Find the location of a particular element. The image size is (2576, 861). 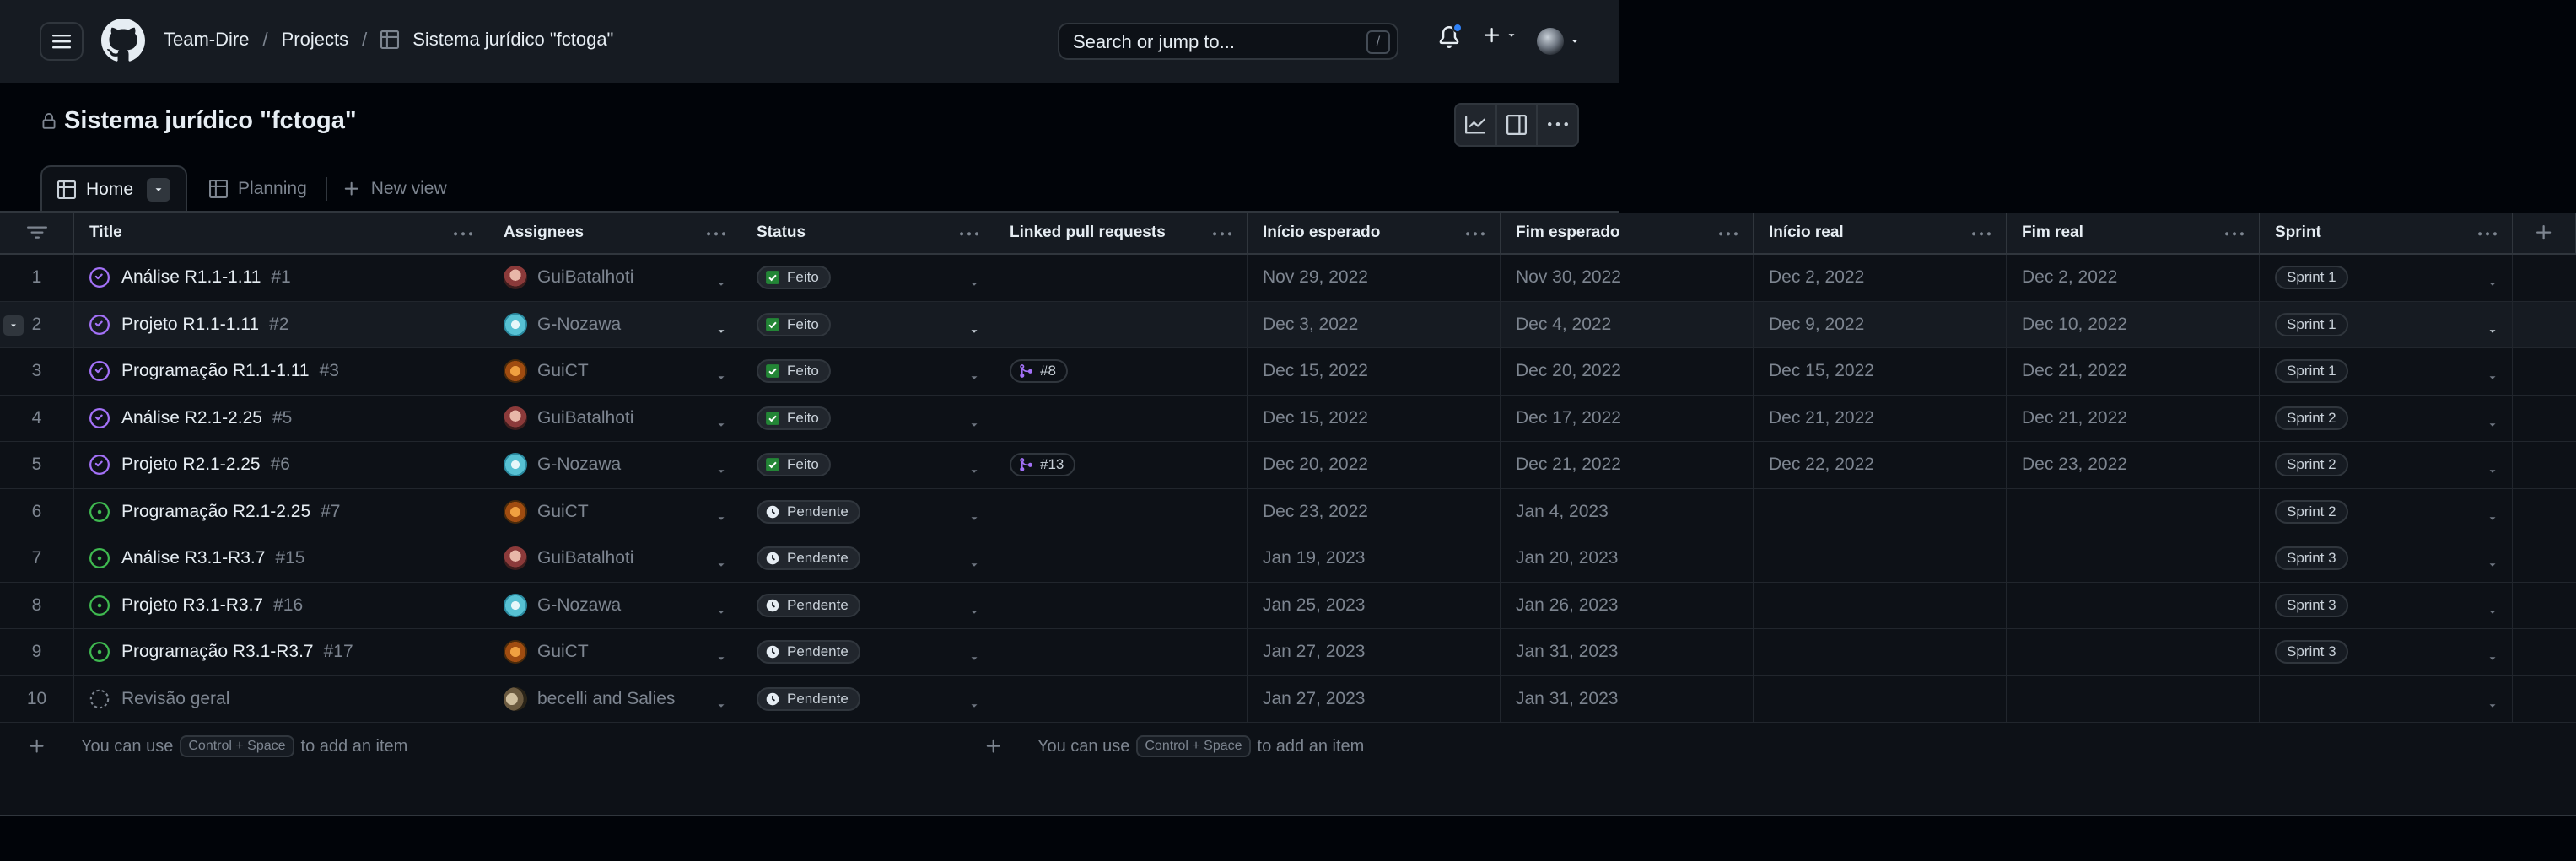

fim-esperado-cell: Jan 31, 2023 is located at coordinates (1627, 698).